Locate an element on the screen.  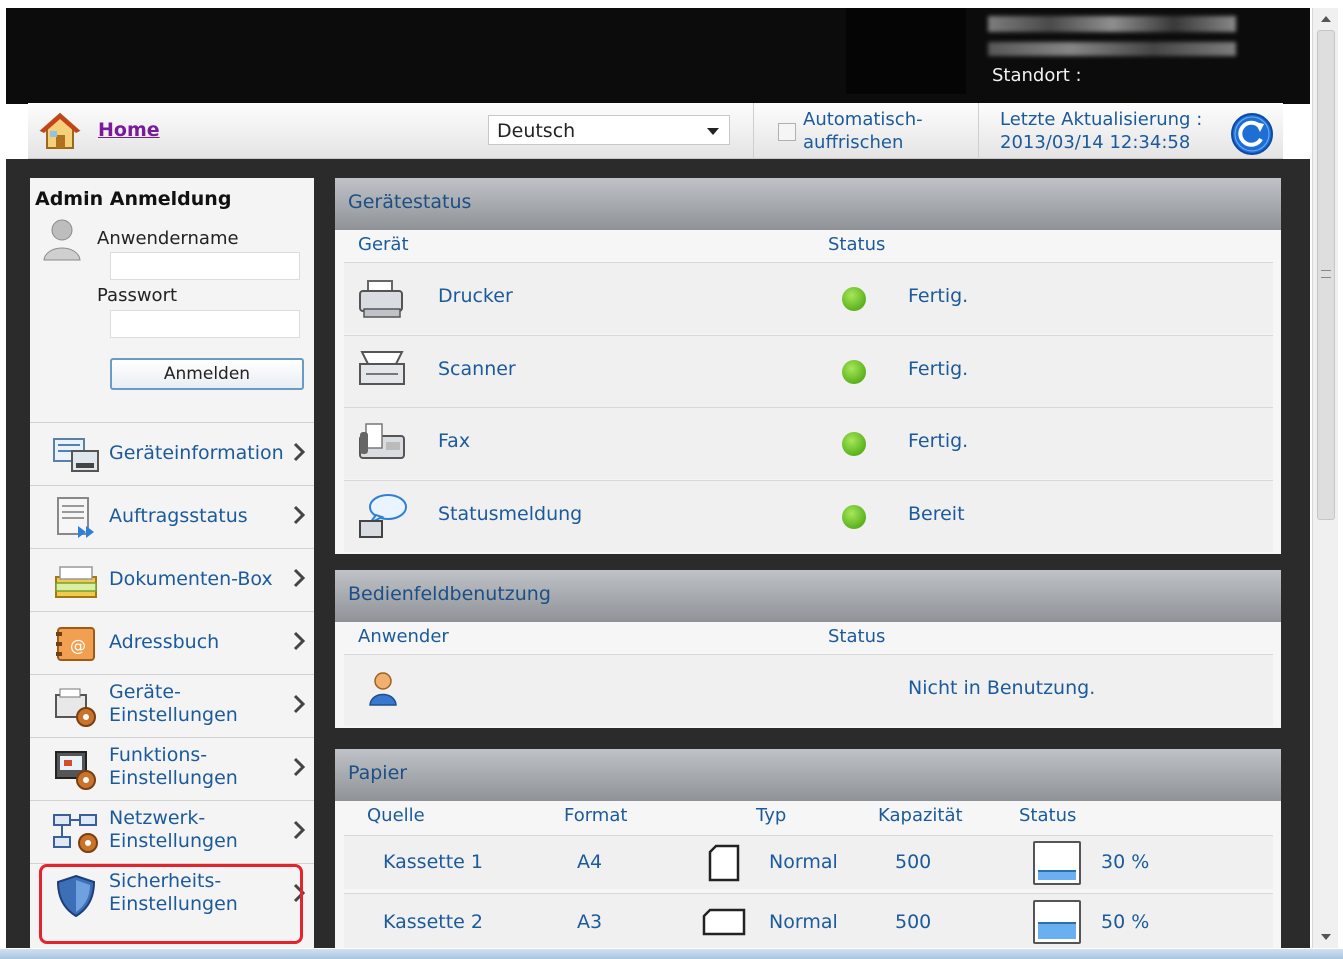
table-row: Kassette 2 A3 Normal 500 50 % is located at coordinates (808, 920).